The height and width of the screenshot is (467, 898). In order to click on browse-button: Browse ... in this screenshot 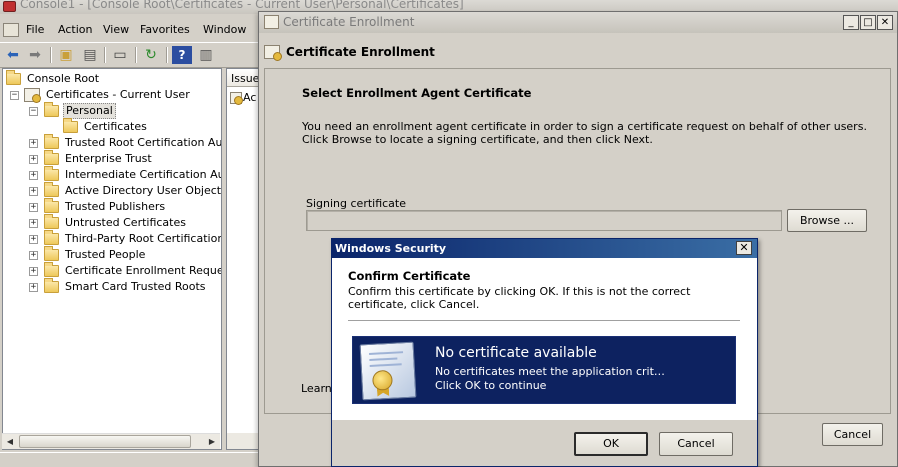, I will do `click(827, 220)`.